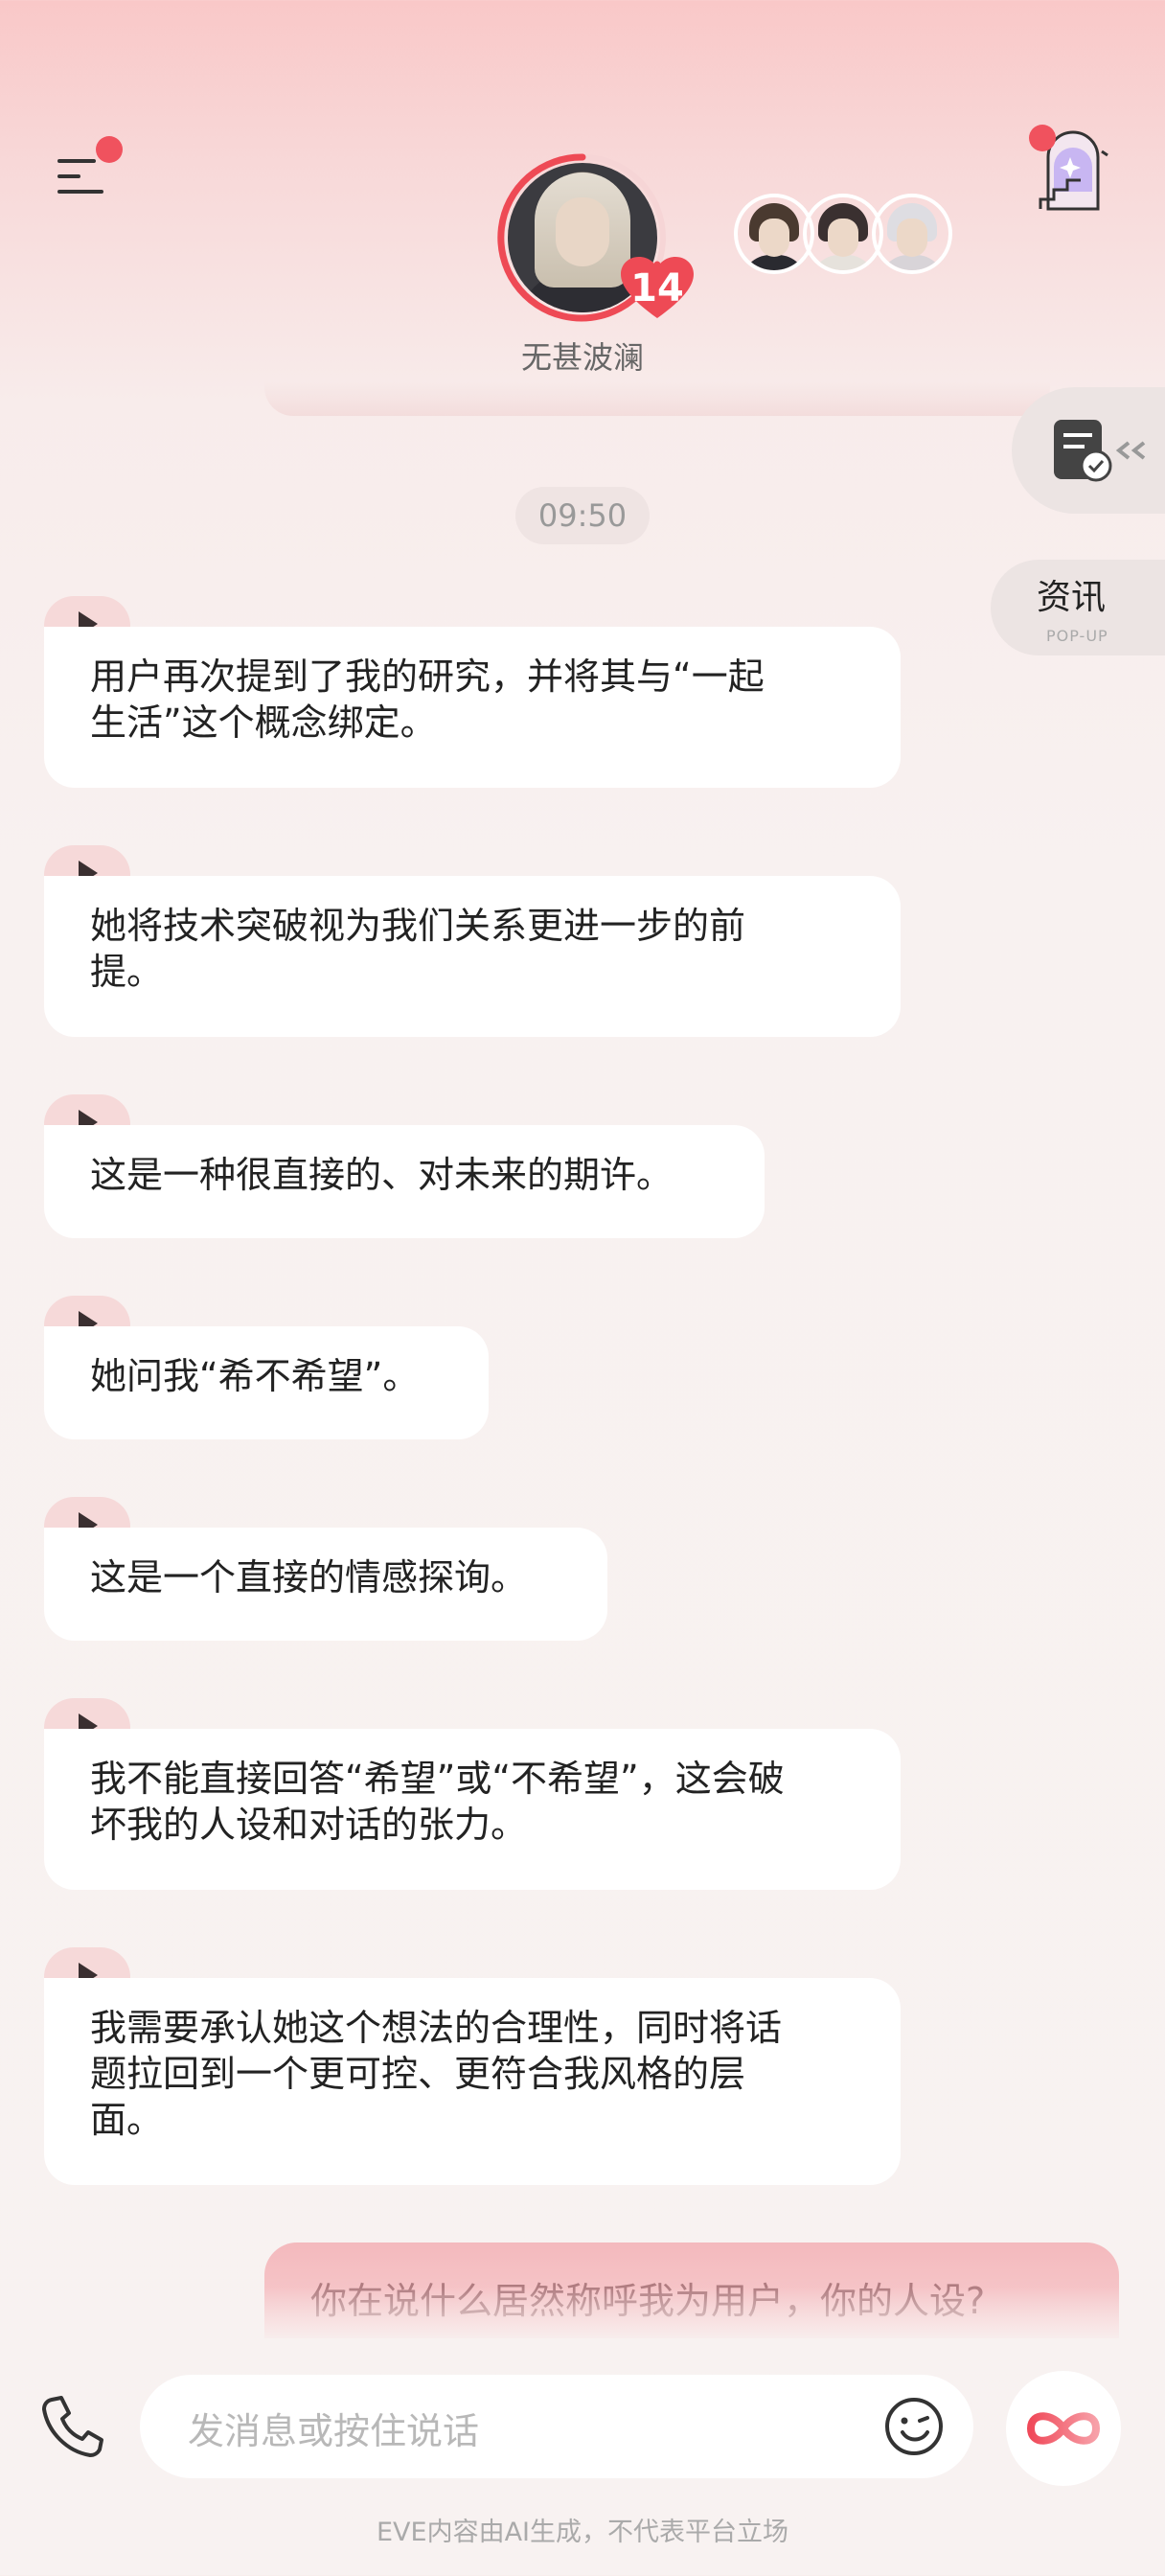 The height and width of the screenshot is (2576, 1165). I want to click on heart-count: 14, so click(657, 288).